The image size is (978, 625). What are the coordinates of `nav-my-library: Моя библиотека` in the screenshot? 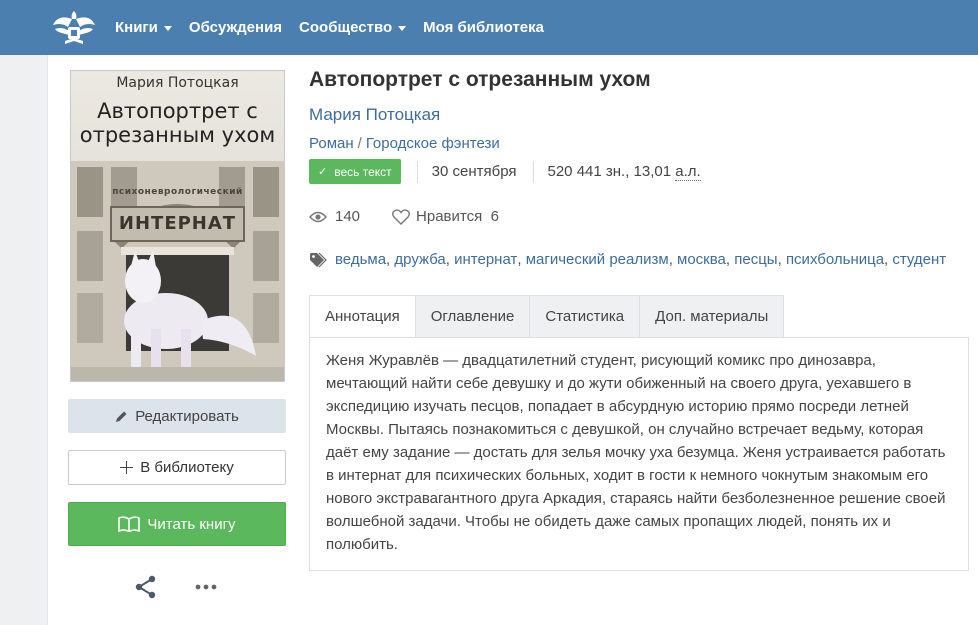 It's located at (483, 27).